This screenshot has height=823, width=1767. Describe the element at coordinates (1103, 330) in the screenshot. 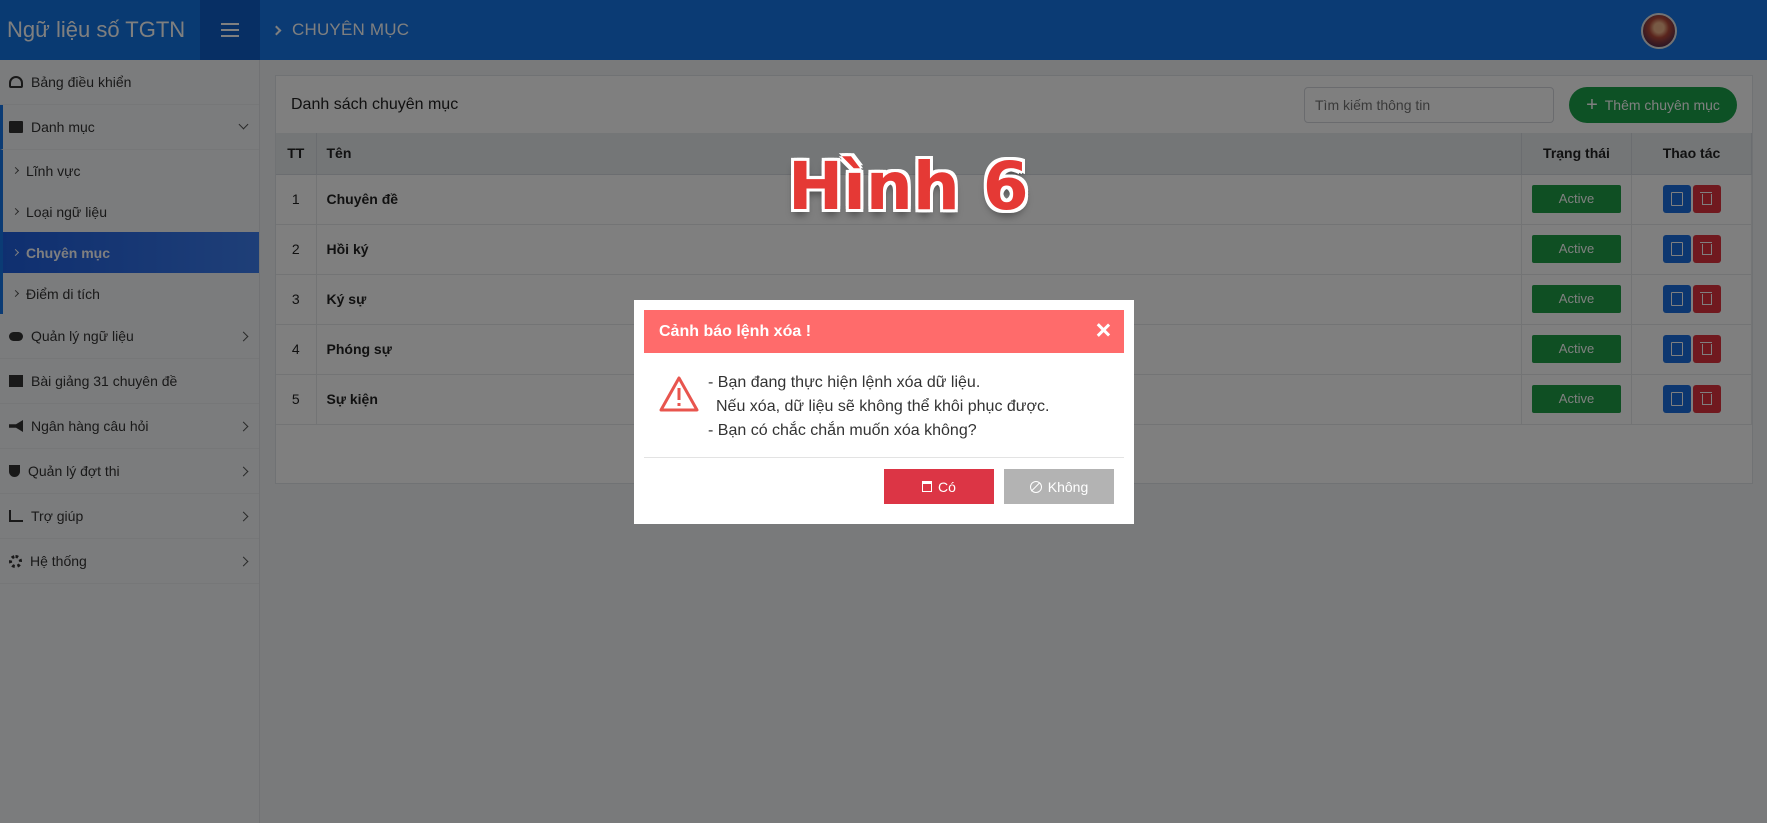

I see `close-icon` at that location.